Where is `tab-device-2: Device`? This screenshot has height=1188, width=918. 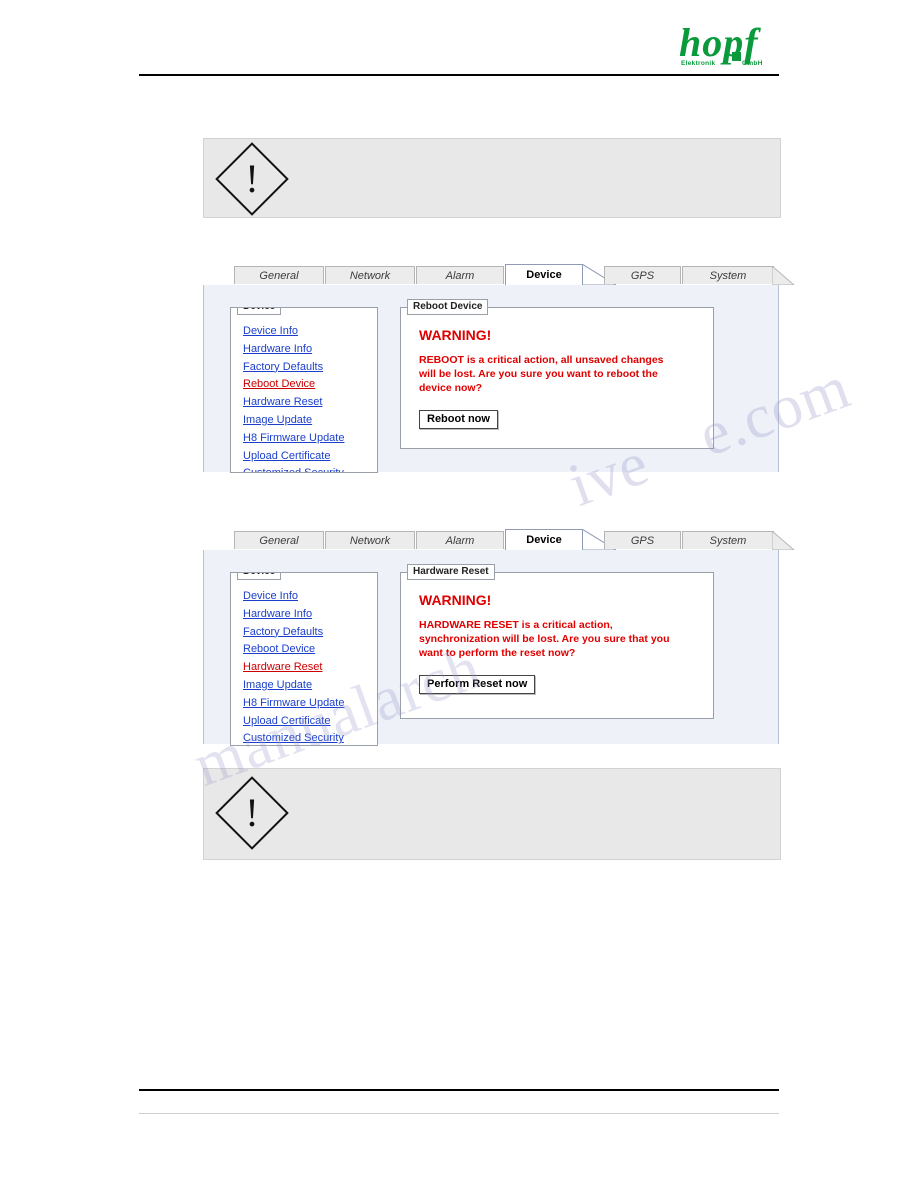
tab-device-2: Device is located at coordinates (544, 539).